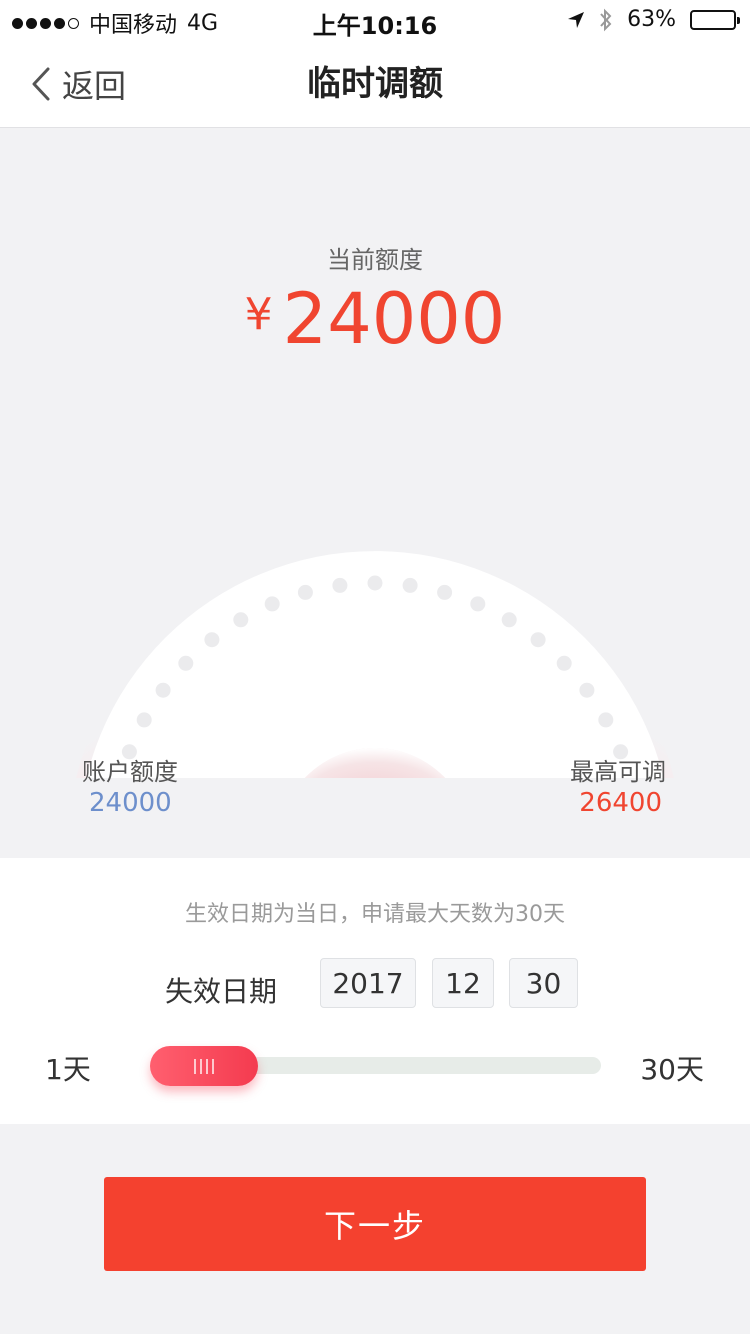  Describe the element at coordinates (715, 19) in the screenshot. I see `battery-icon` at that location.